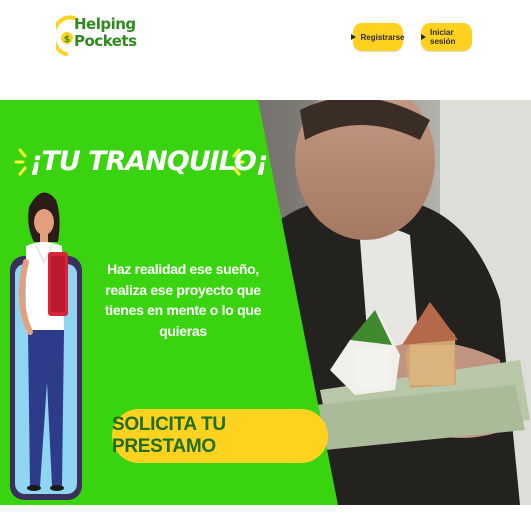 The height and width of the screenshot is (531, 531). Describe the element at coordinates (382, 37) in the screenshot. I see `register-label: Registrarse` at that location.